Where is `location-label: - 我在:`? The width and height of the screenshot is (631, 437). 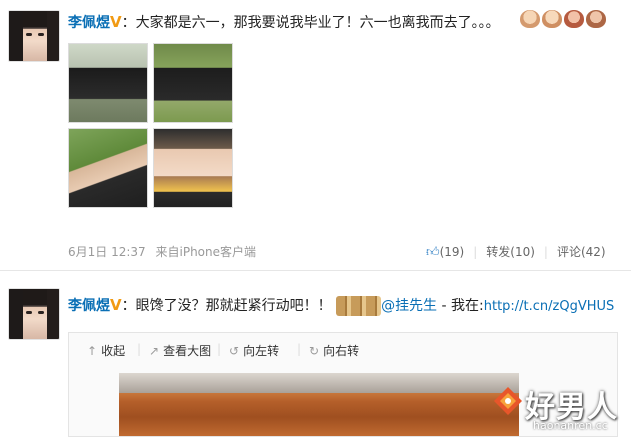
location-label: - 我在: is located at coordinates (460, 306).